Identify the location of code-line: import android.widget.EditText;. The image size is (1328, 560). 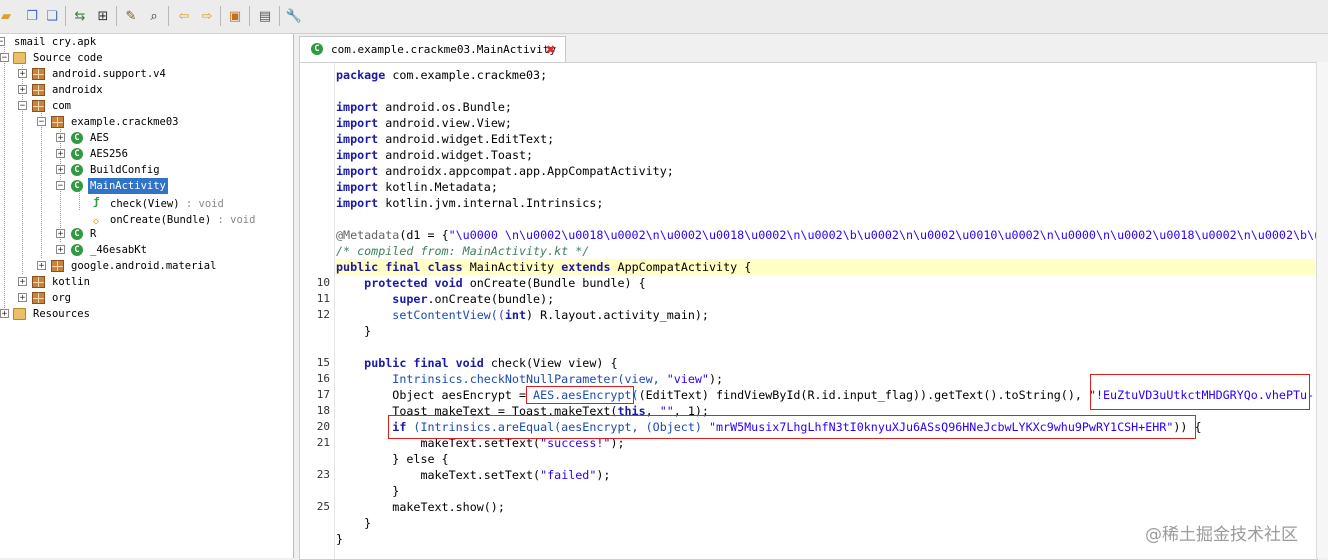
(445, 139).